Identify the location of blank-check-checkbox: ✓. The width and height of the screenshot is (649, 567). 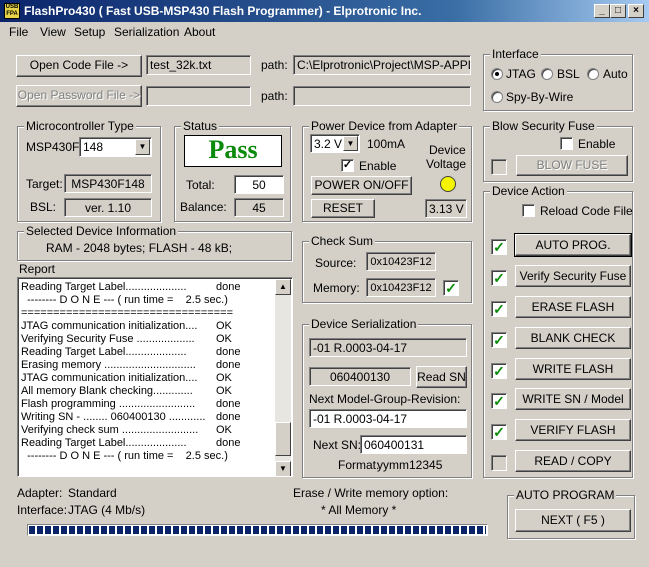
(499, 340).